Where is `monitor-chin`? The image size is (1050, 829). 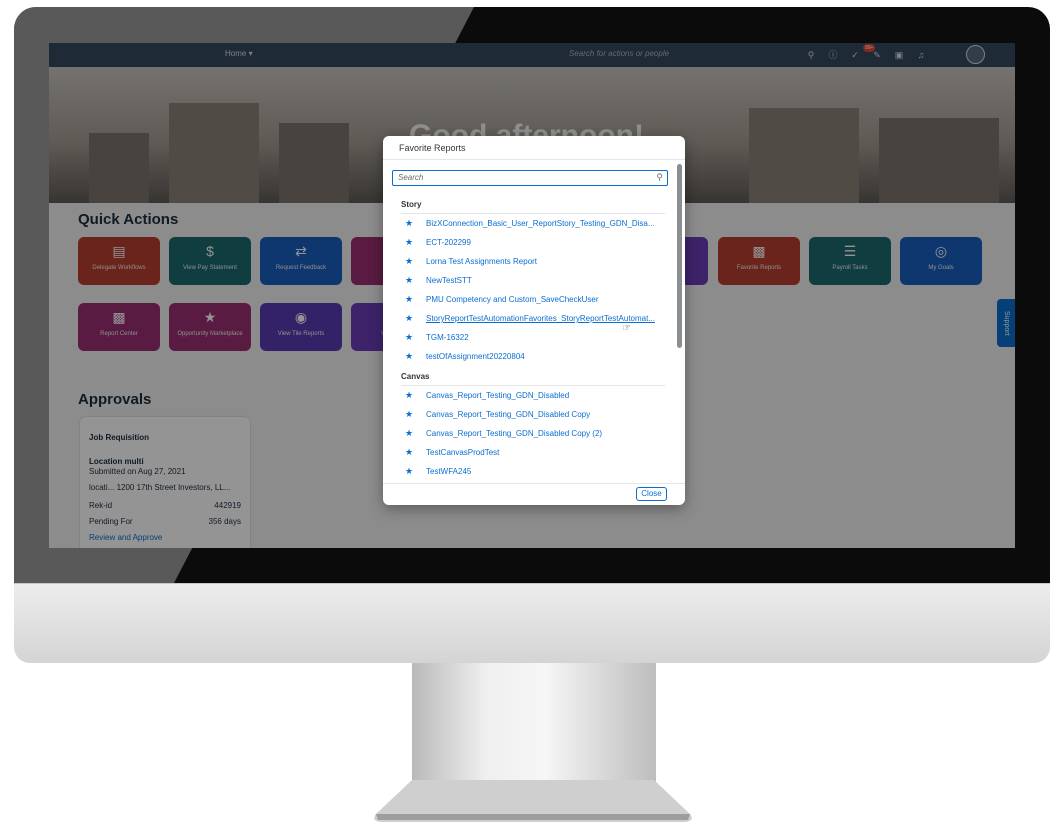 monitor-chin is located at coordinates (532, 623).